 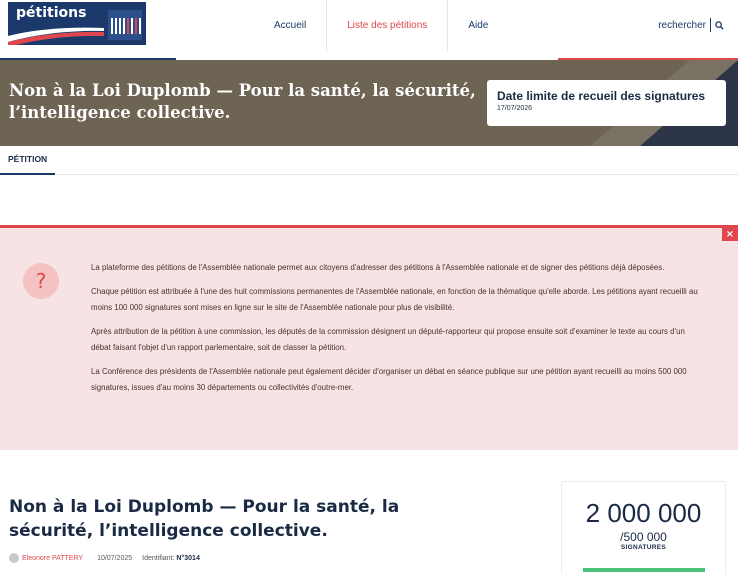 What do you see at coordinates (51, 13) in the screenshot?
I see `logo-text: pétitions` at bounding box center [51, 13].